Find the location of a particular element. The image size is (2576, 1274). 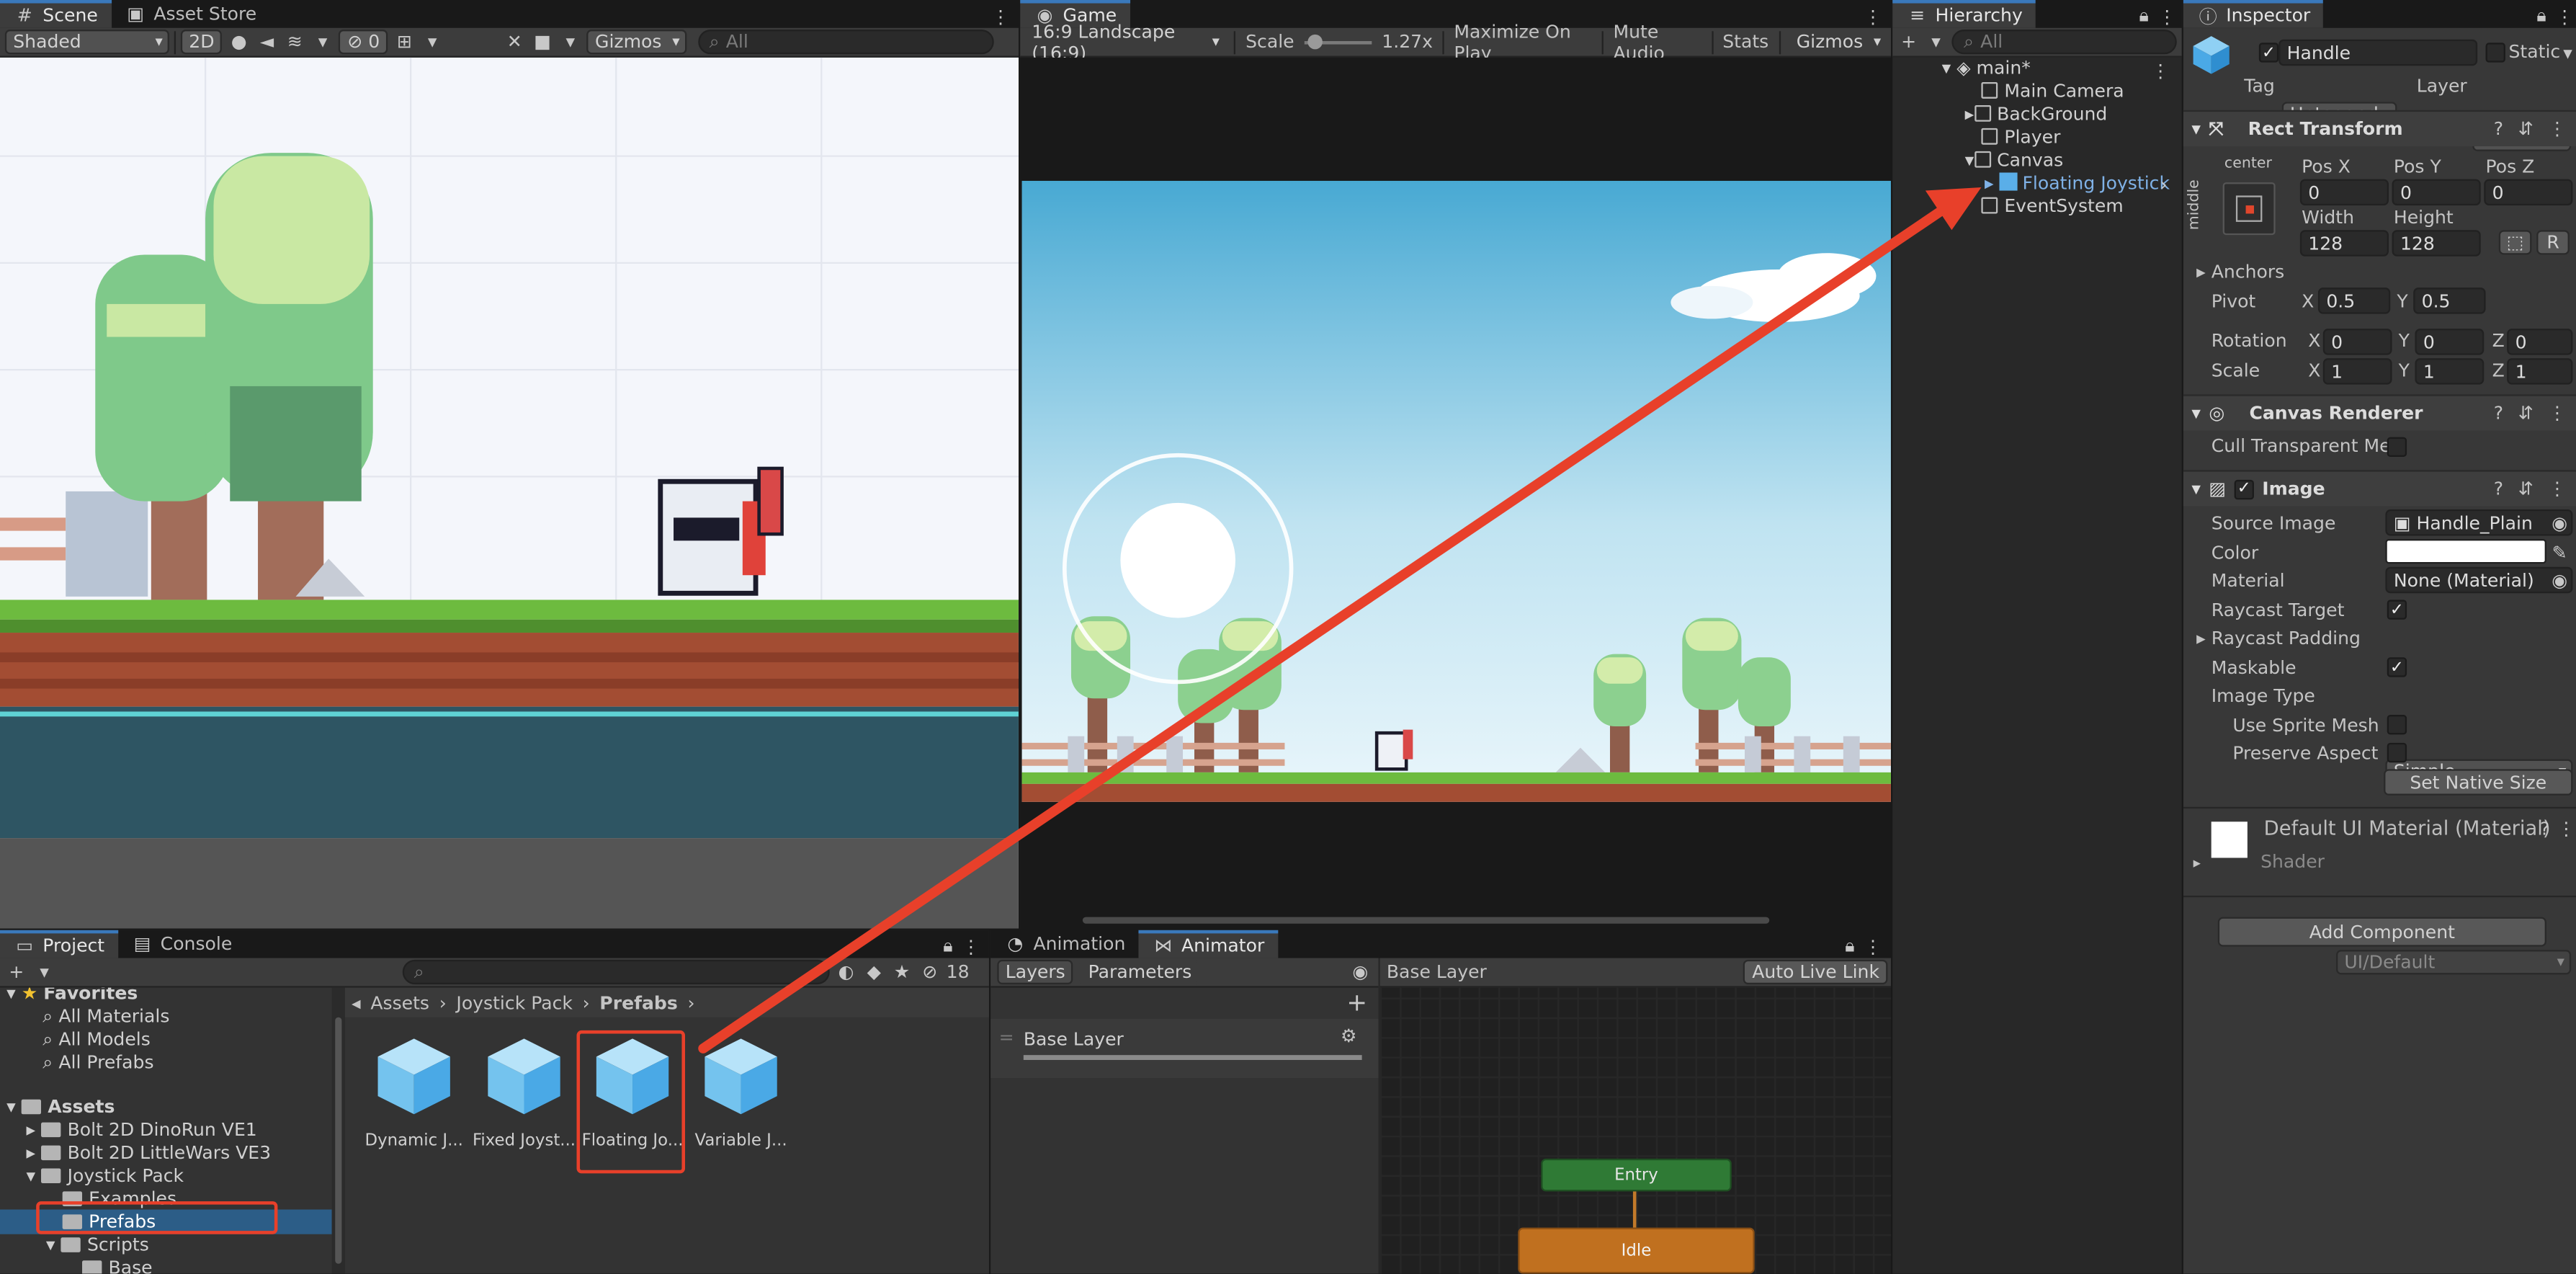

hidden-objects-button: ⊘ 0 is located at coordinates (363, 42).